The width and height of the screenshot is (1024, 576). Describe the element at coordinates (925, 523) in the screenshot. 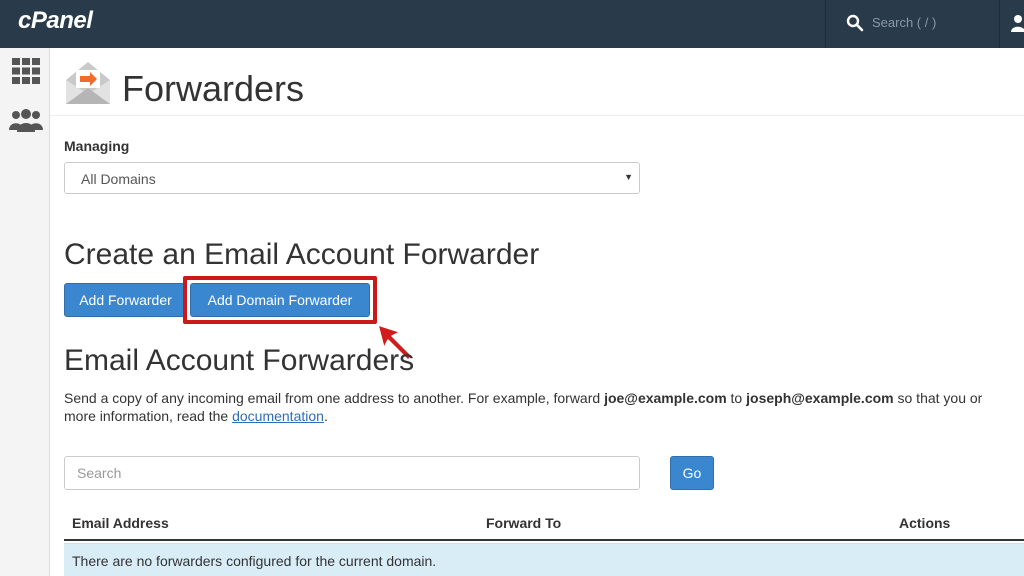

I see `column-header-actions: Actions` at that location.